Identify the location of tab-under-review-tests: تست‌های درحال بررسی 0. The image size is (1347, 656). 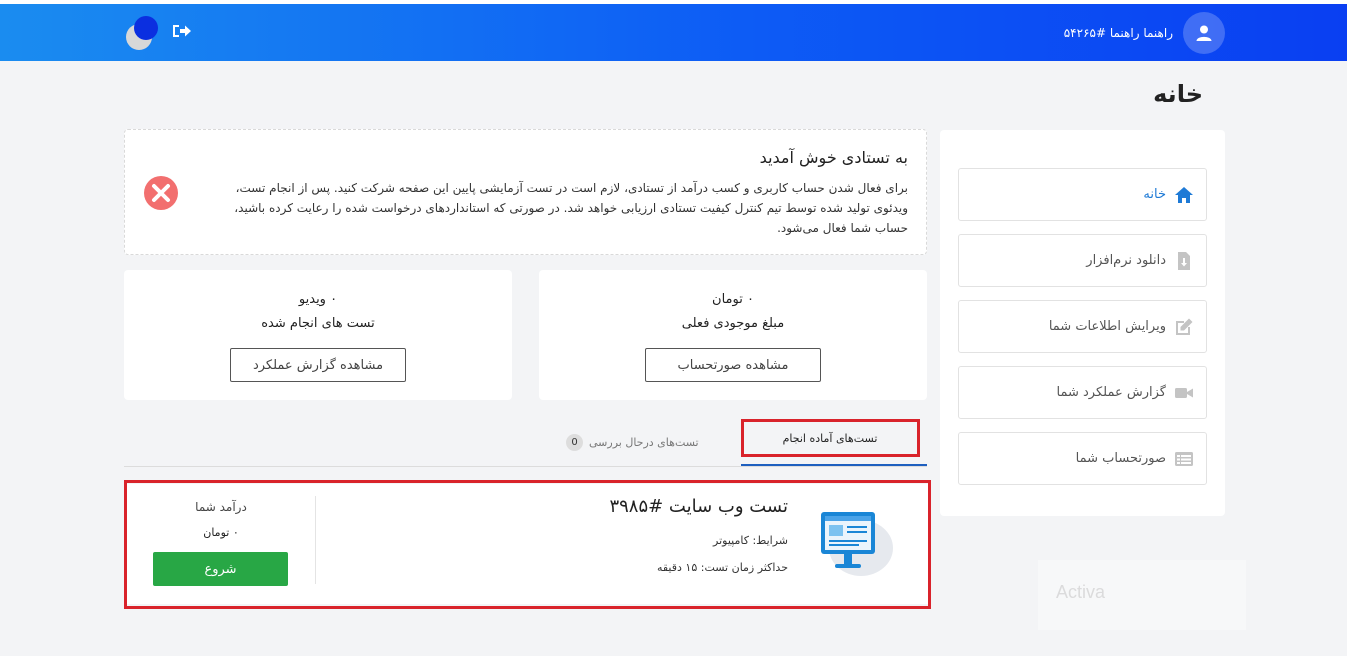
(633, 442).